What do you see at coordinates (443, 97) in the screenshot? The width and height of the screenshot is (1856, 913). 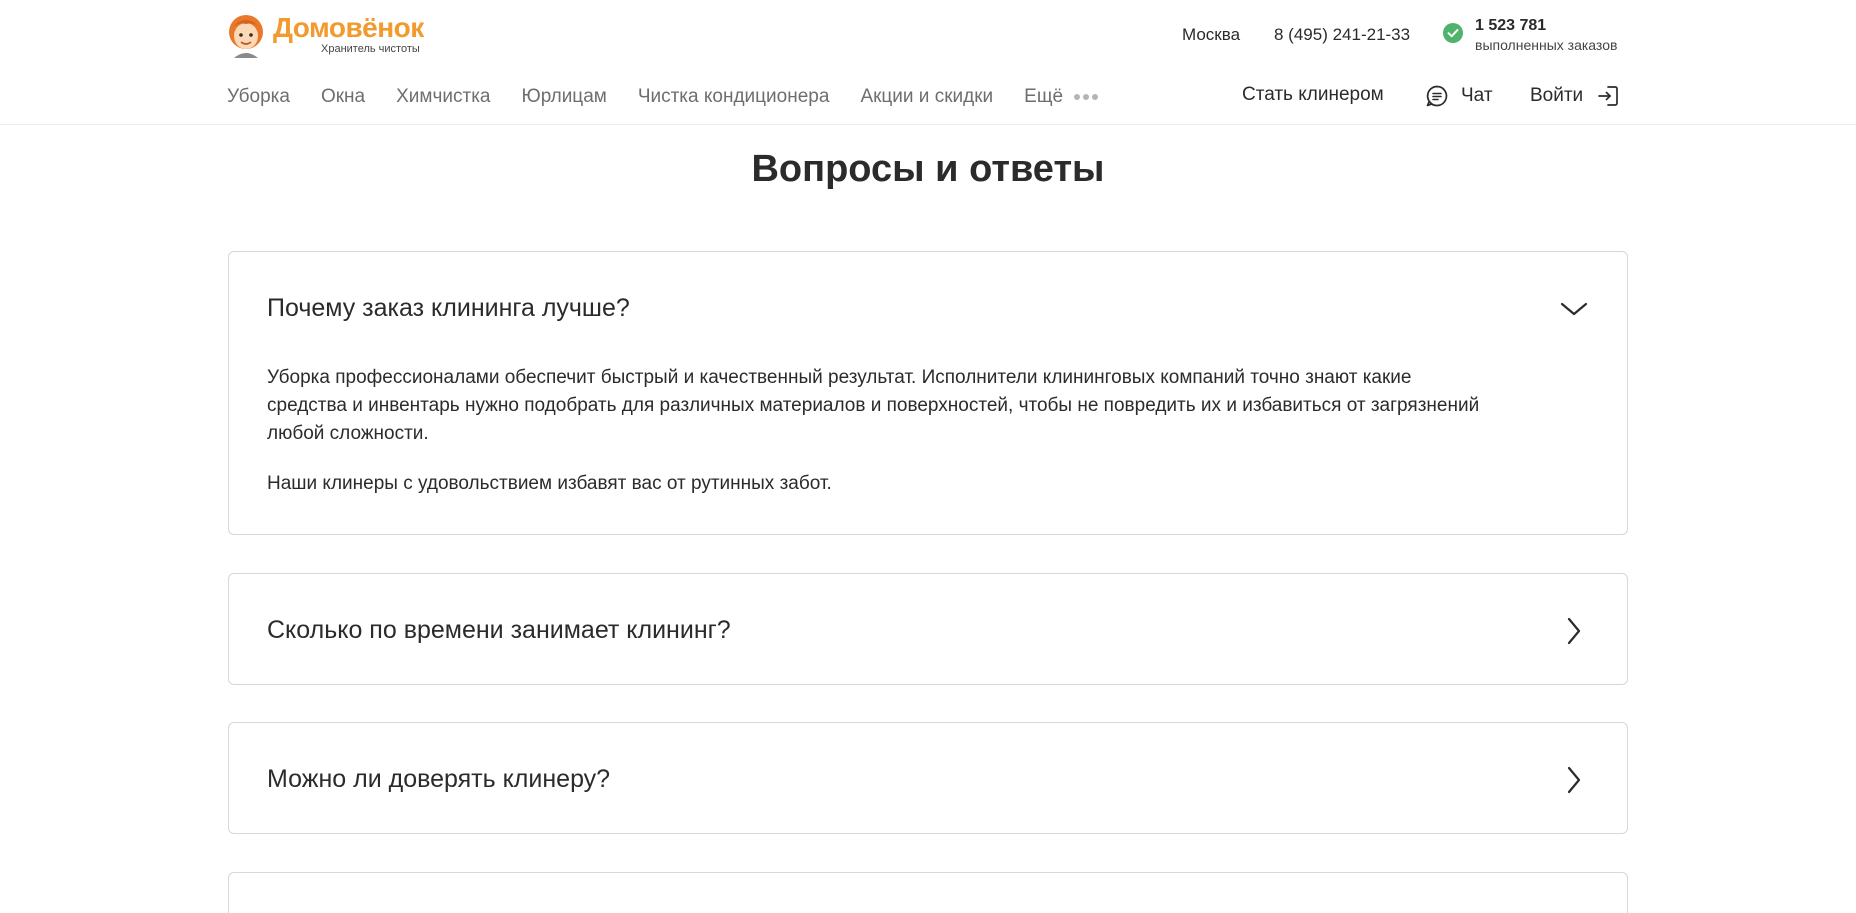 I see `nav-item-dry-cleaning: Химчистка` at bounding box center [443, 97].